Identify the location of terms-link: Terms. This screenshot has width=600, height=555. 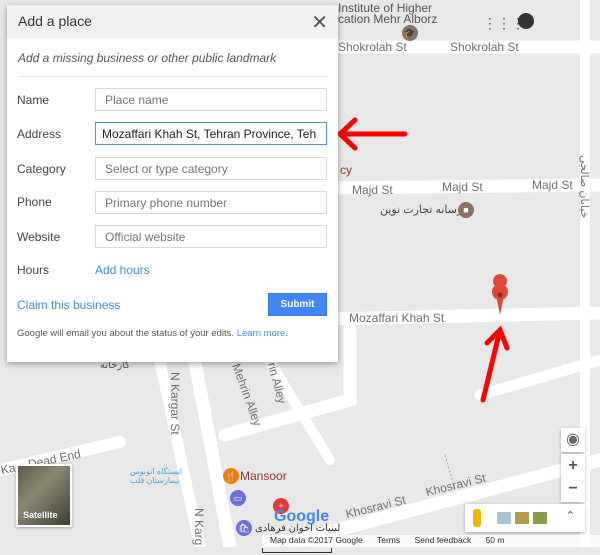
(388, 540).